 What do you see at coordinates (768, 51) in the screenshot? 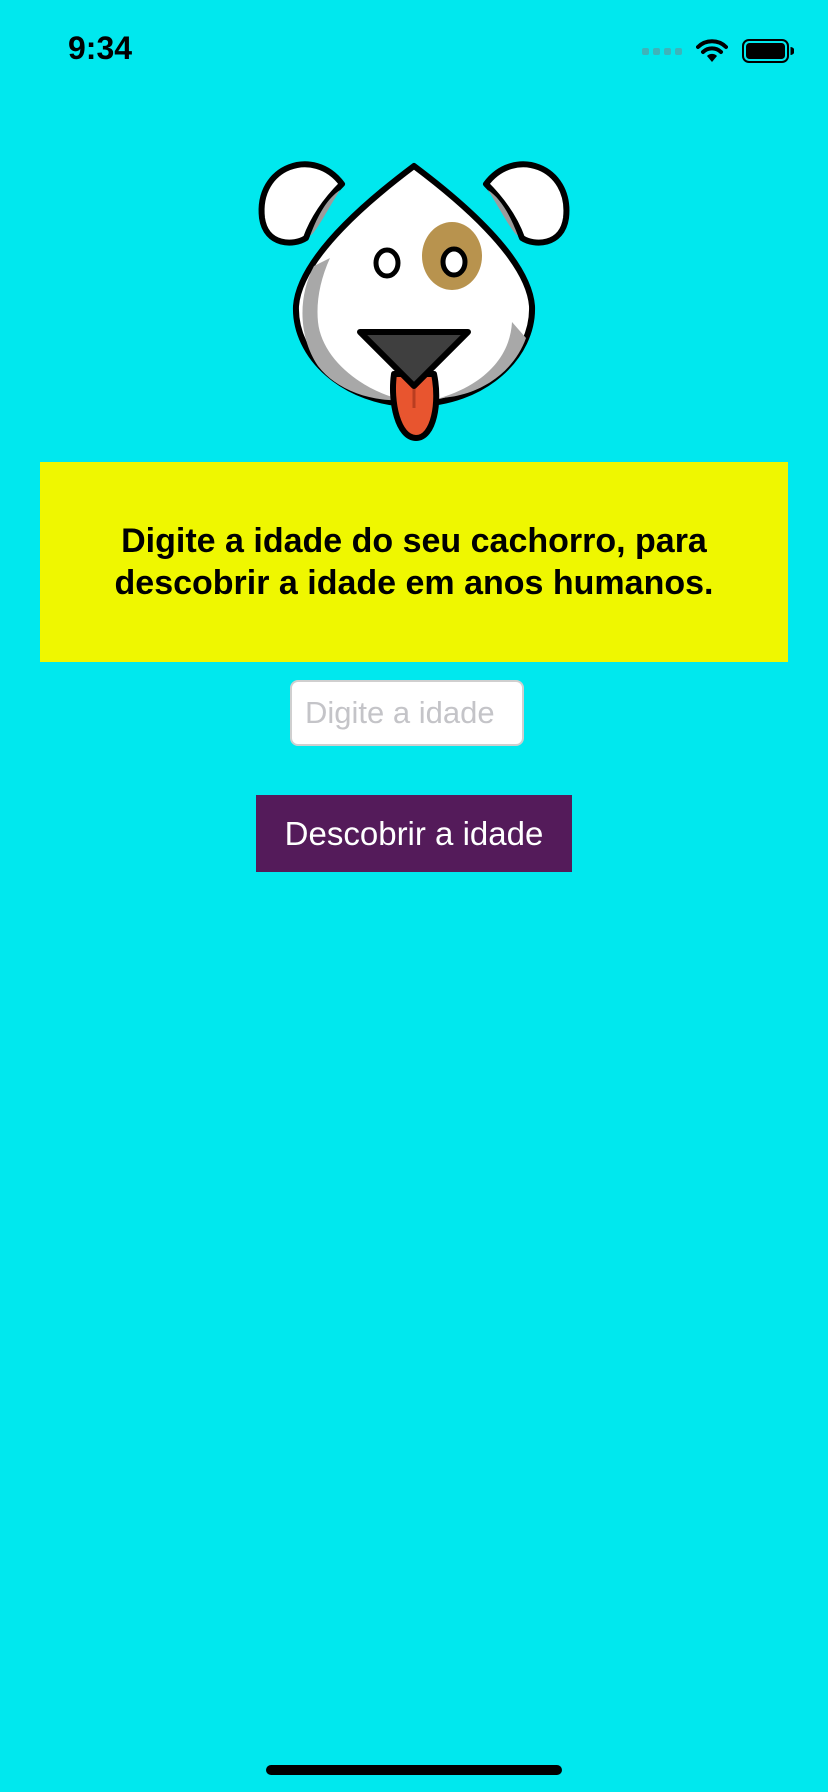
I see `battery-icon` at bounding box center [768, 51].